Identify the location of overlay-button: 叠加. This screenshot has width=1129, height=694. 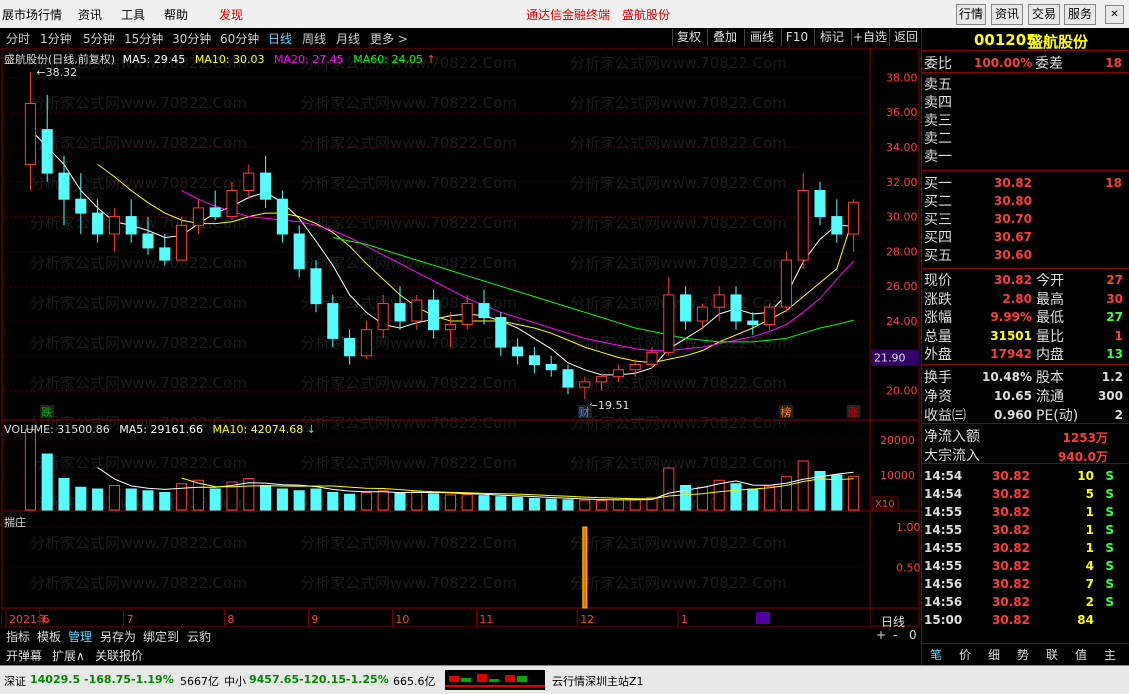
(724, 37).